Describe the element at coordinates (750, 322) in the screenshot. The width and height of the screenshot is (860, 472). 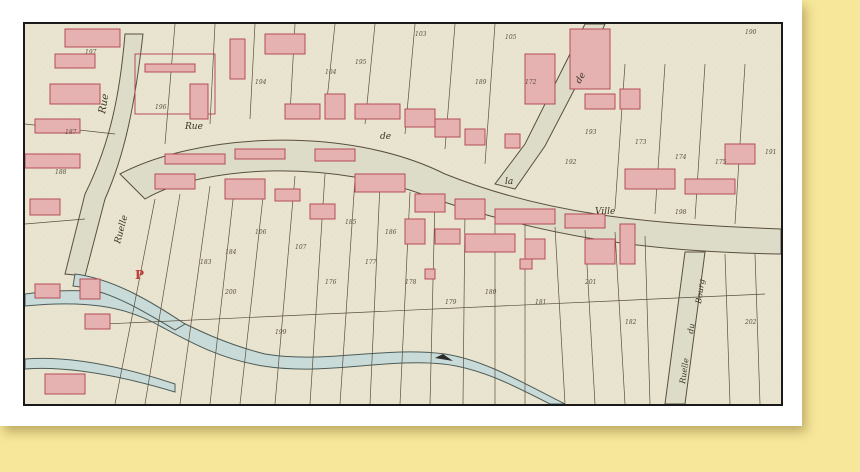
I see `parcel-number: 202` at that location.